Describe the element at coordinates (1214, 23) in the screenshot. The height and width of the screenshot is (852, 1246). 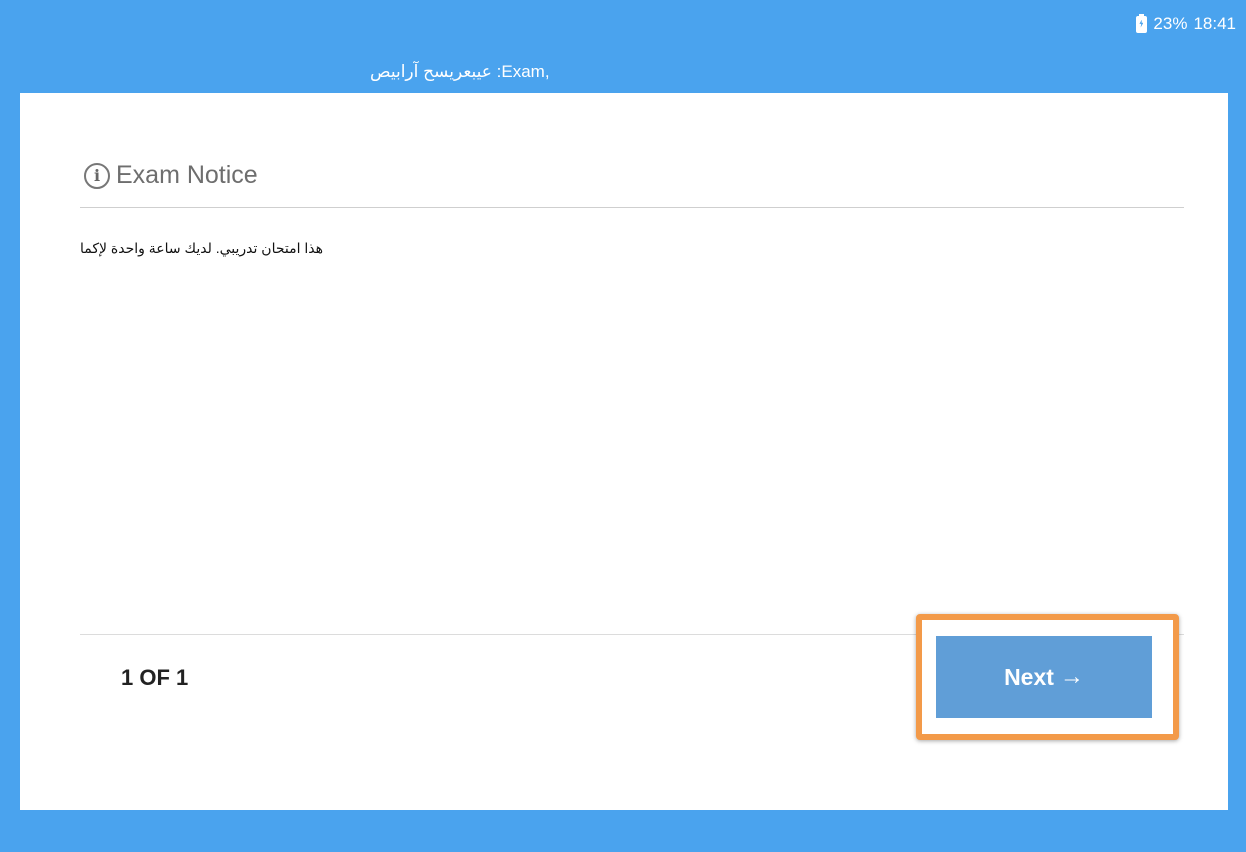
I see `clock-time: 18:41` at that location.